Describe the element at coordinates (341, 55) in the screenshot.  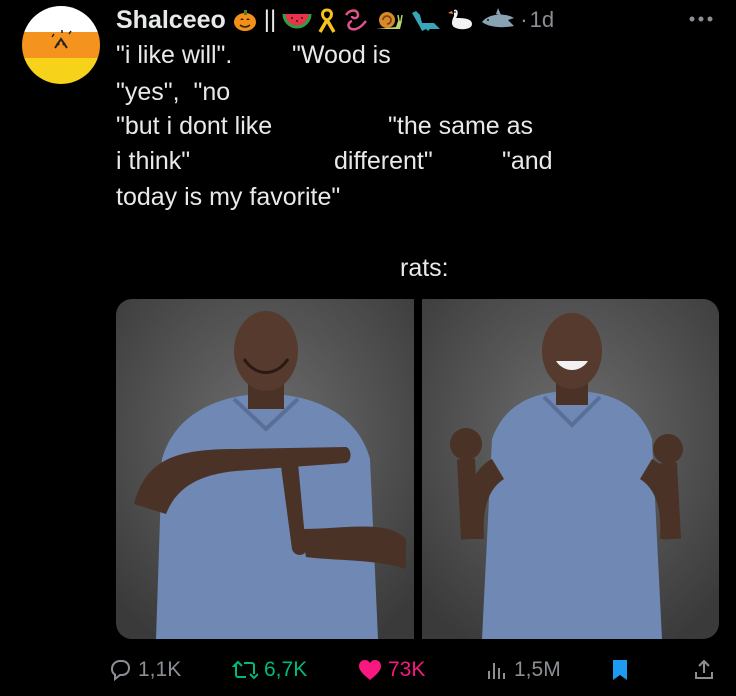
I see `tweet-text-line1b: "Wood is` at that location.